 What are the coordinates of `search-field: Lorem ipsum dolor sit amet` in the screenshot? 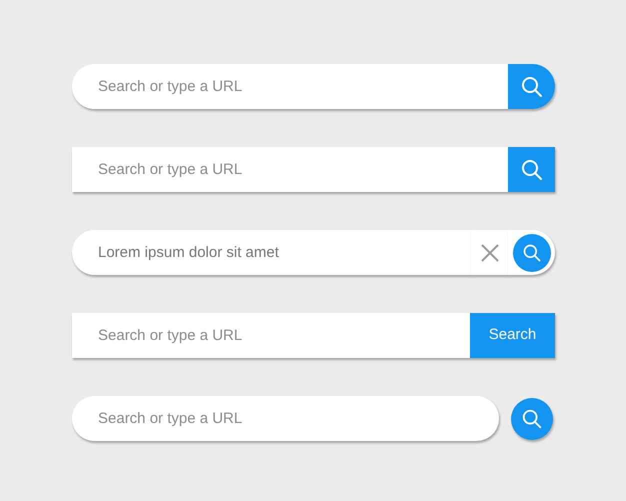 It's located at (271, 252).